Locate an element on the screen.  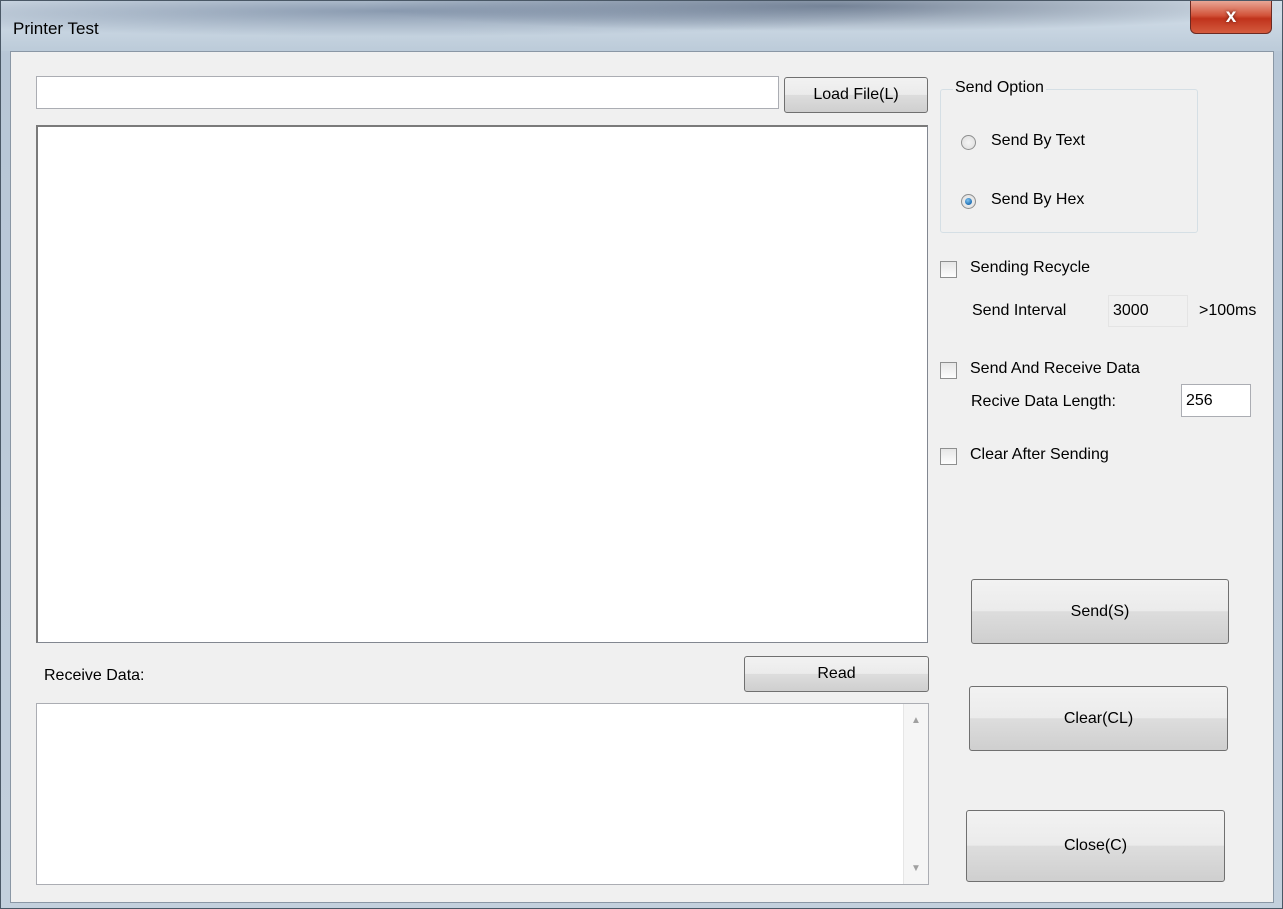
receive-length-label: Recive Data Length: is located at coordinates (1043, 401).